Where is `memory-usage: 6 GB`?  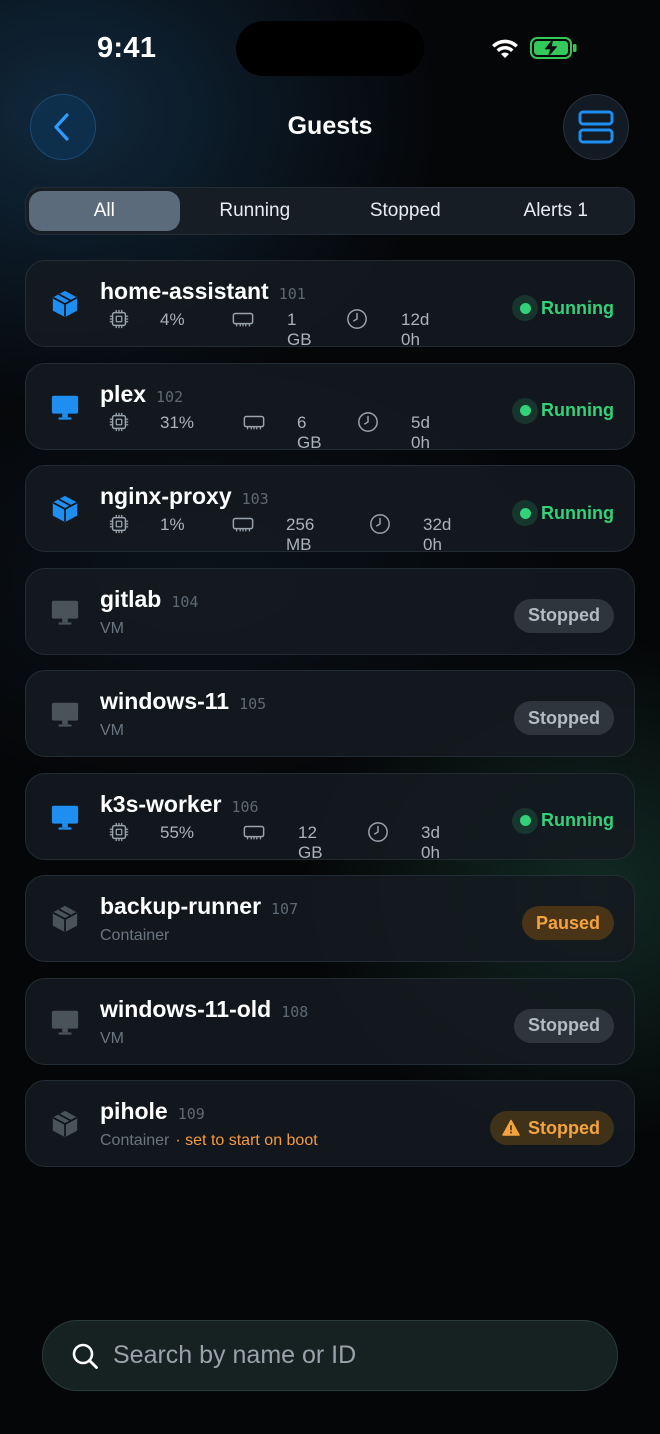 memory-usage: 6 GB is located at coordinates (309, 432).